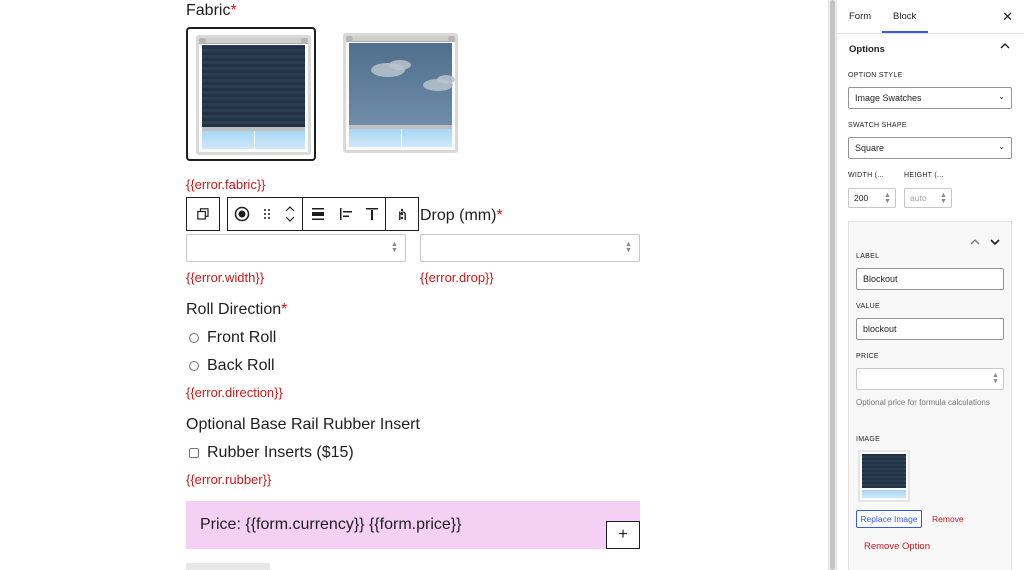  I want to click on swatch-shape-caption: SWATCH SHAPE, so click(877, 125).